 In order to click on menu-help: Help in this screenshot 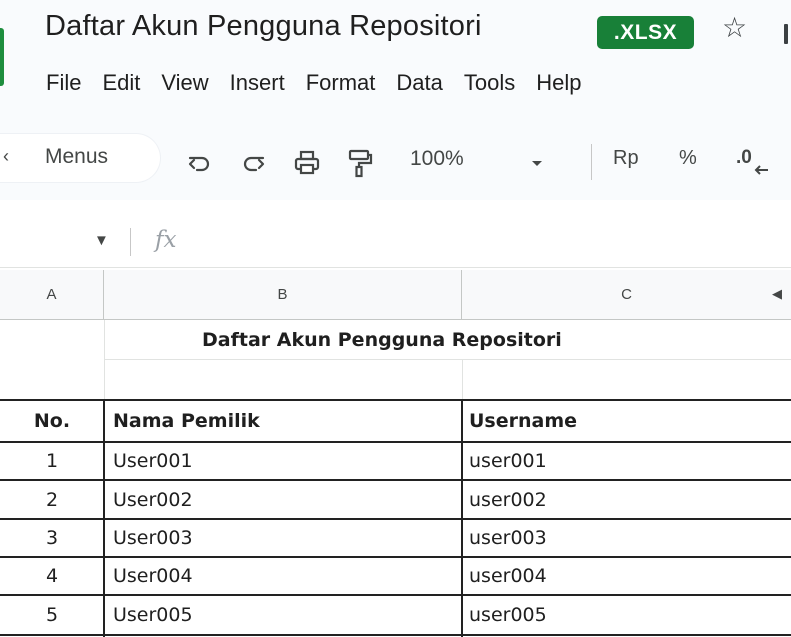, I will do `click(558, 83)`.